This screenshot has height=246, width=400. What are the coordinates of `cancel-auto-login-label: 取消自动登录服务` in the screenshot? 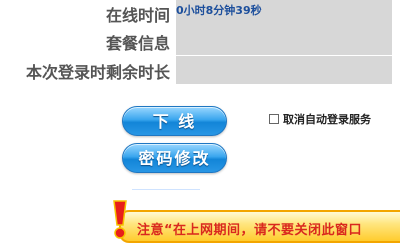 It's located at (327, 119).